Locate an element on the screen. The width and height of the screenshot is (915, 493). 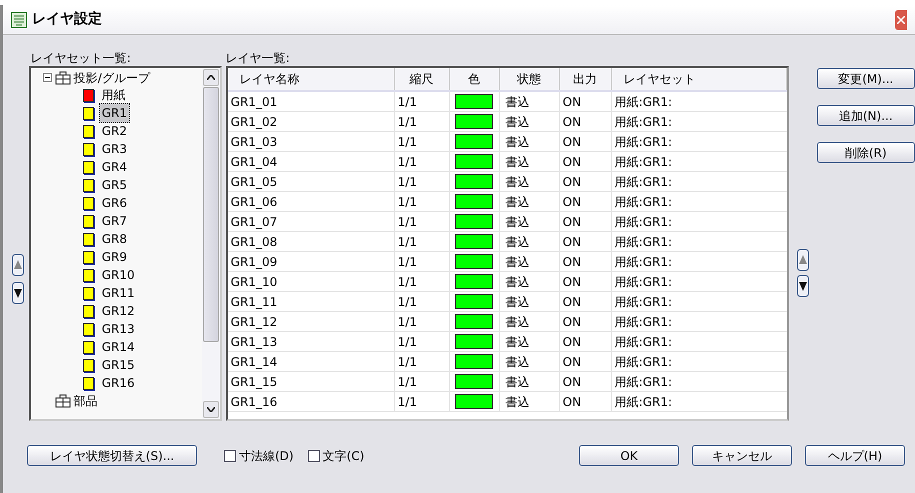
section-label: レイヤ一覧: is located at coordinates (258, 58).